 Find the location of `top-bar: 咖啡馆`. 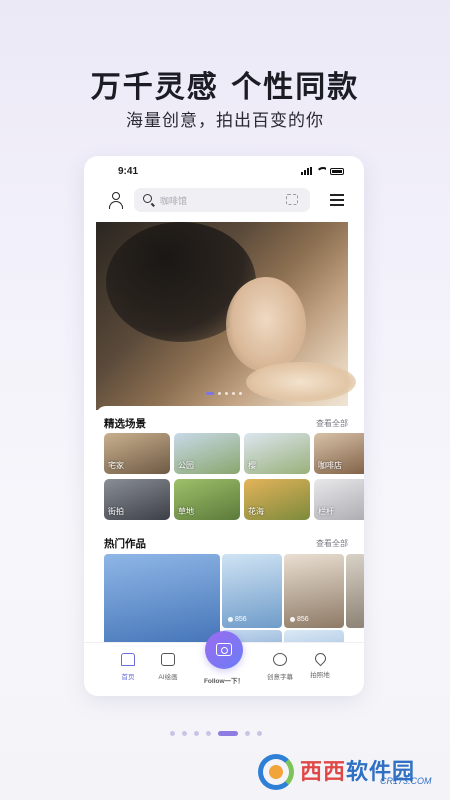

top-bar: 咖啡馆 is located at coordinates (224, 201).